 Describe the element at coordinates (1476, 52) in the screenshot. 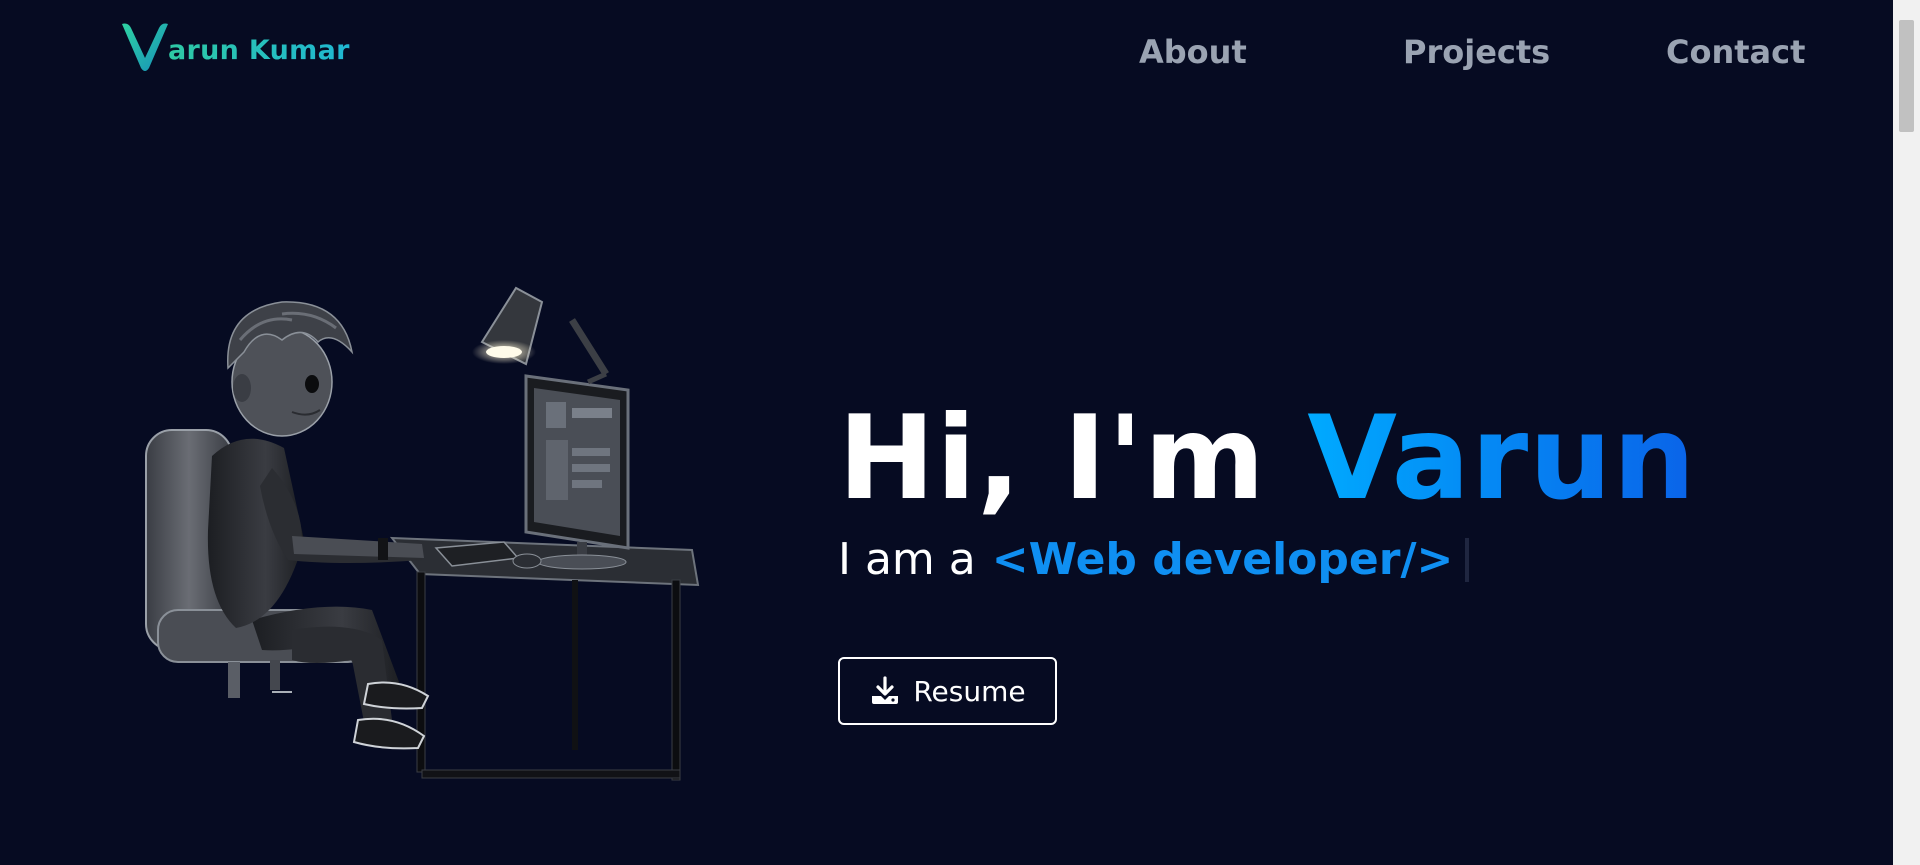

I see `nav-projects: Projects` at that location.